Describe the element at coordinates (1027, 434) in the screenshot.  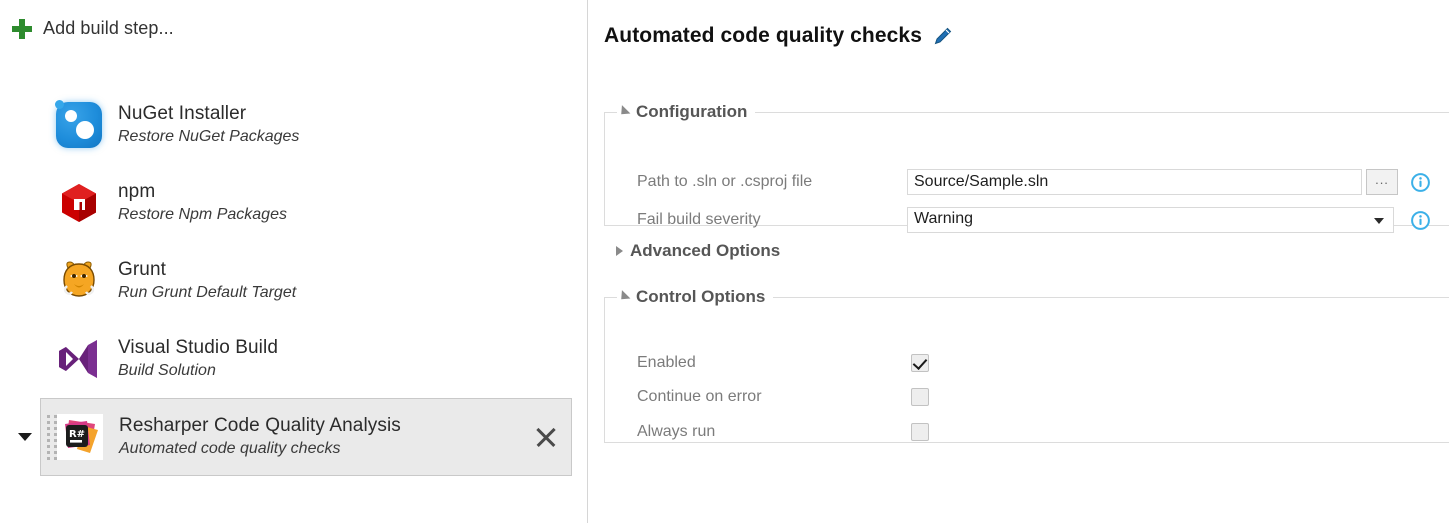
I see `check-row-always-run: Always run` at that location.